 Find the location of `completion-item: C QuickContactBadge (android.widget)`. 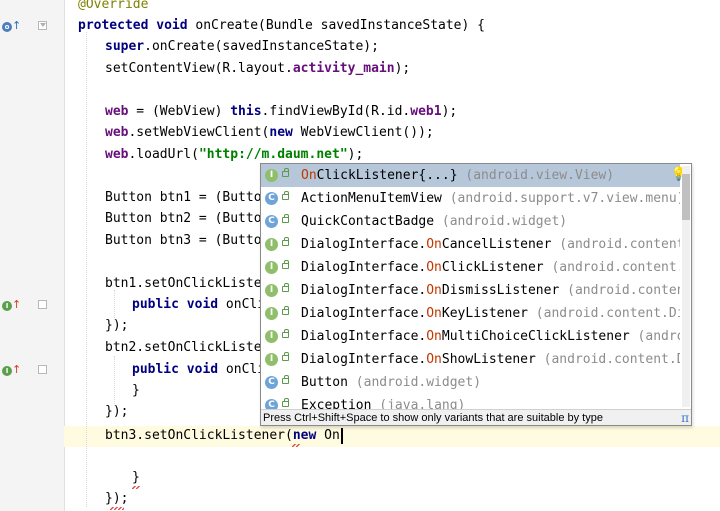

completion-item: C QuickContactBadge (android.widget) is located at coordinates (470, 221).